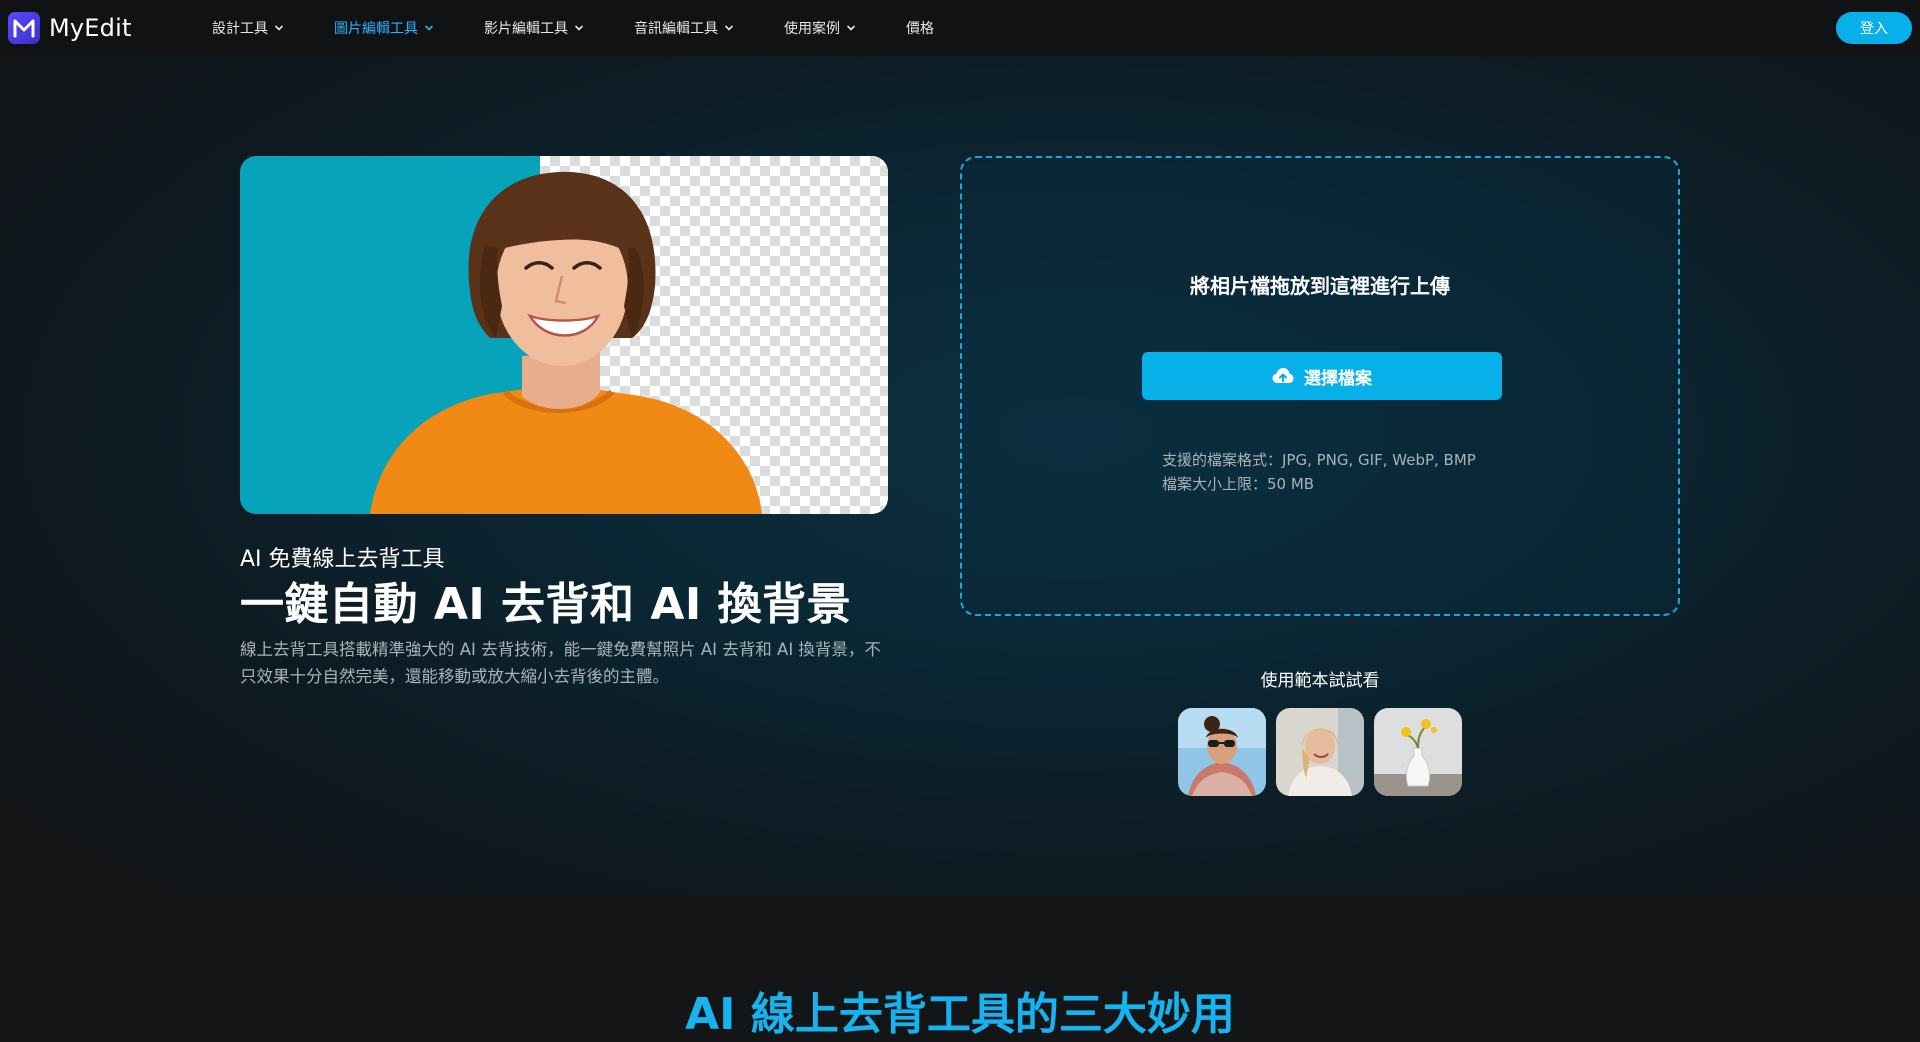 This screenshot has width=1920, height=1042. I want to click on hero-title: 一鍵自動 AI 去背和 AI 換背景, so click(546, 604).